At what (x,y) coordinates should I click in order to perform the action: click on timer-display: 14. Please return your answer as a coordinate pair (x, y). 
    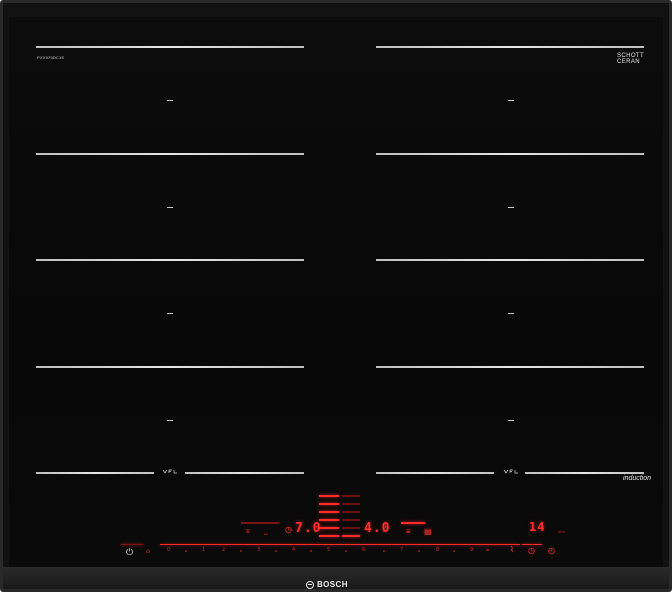
    Looking at the image, I should click on (537, 527).